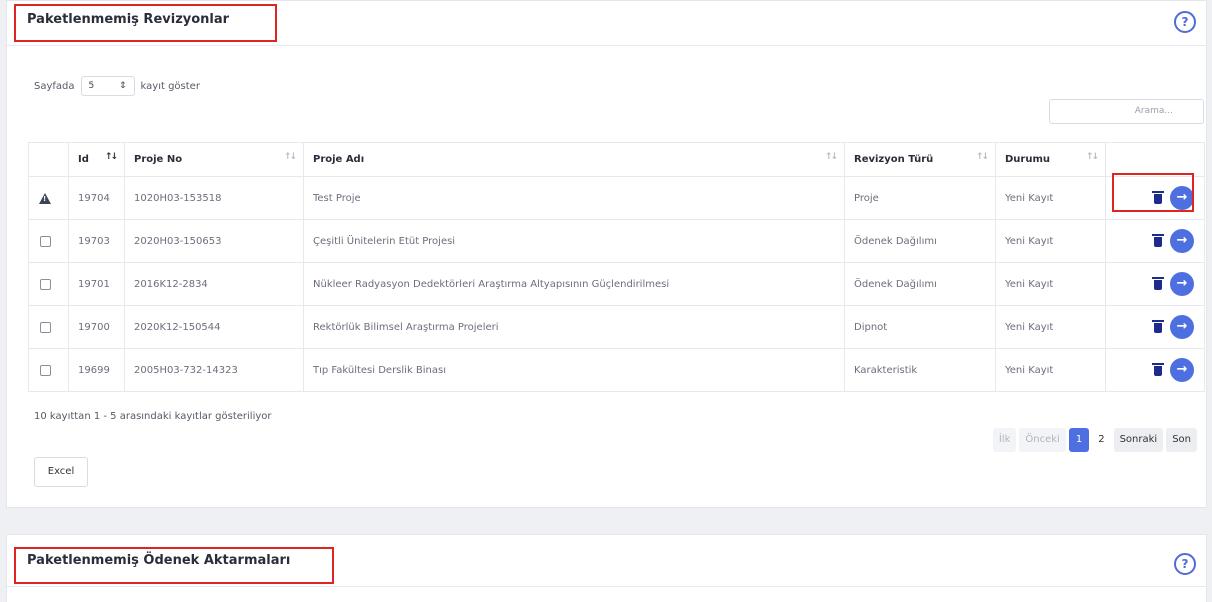  I want to click on page-length-control: Sayfada 5 ⇕ kayıt göster, so click(117, 86).